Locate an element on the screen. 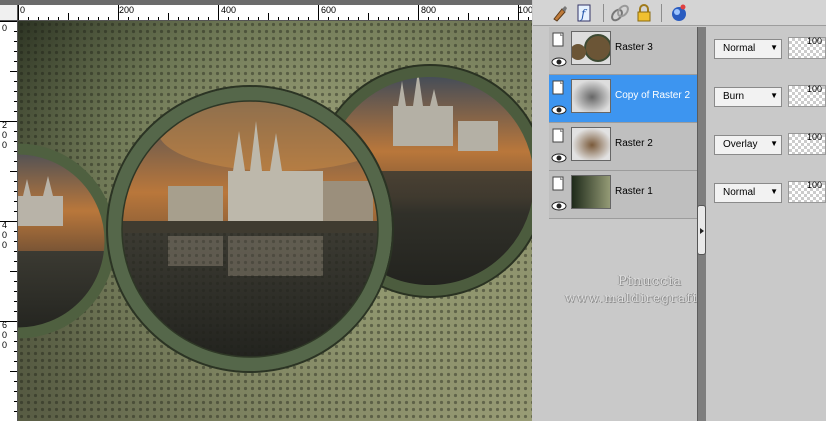 Image resolution: width=826 pixels, height=421 pixels. blend-mode-dropdown: Burn ▼ is located at coordinates (748, 97).